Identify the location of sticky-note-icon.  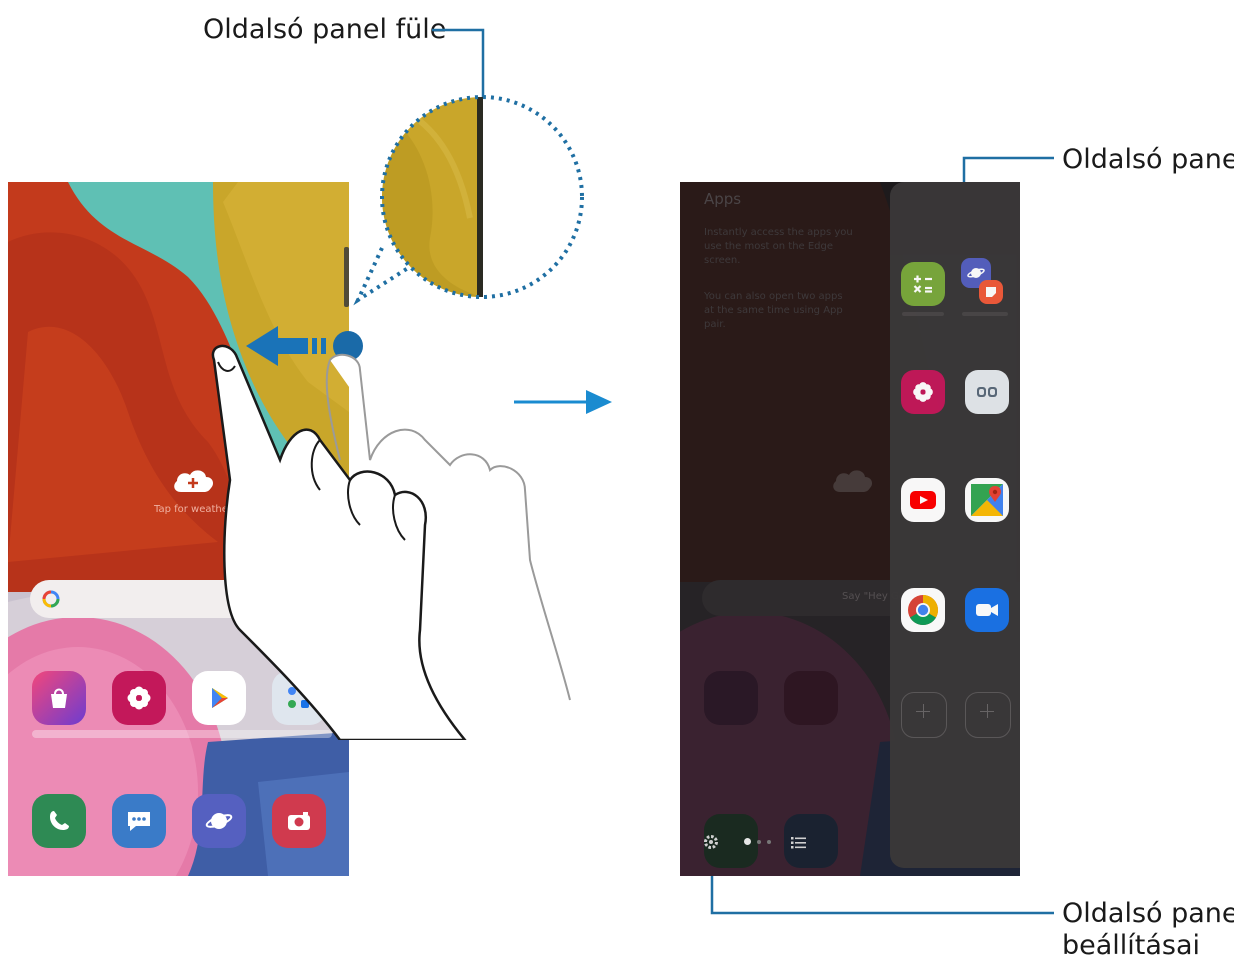
(991, 292).